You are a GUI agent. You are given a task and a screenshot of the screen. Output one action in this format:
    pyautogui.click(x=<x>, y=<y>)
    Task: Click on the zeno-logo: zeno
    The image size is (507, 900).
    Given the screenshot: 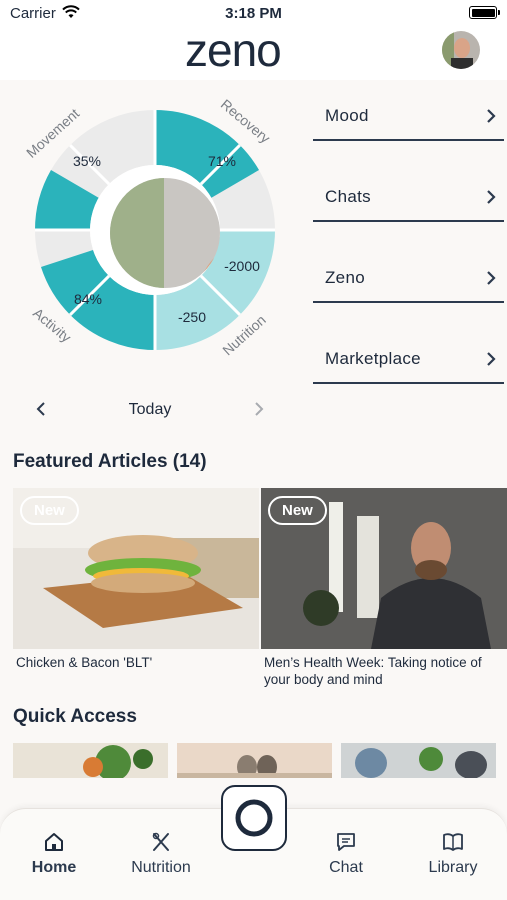 What is the action you would take?
    pyautogui.click(x=233, y=51)
    